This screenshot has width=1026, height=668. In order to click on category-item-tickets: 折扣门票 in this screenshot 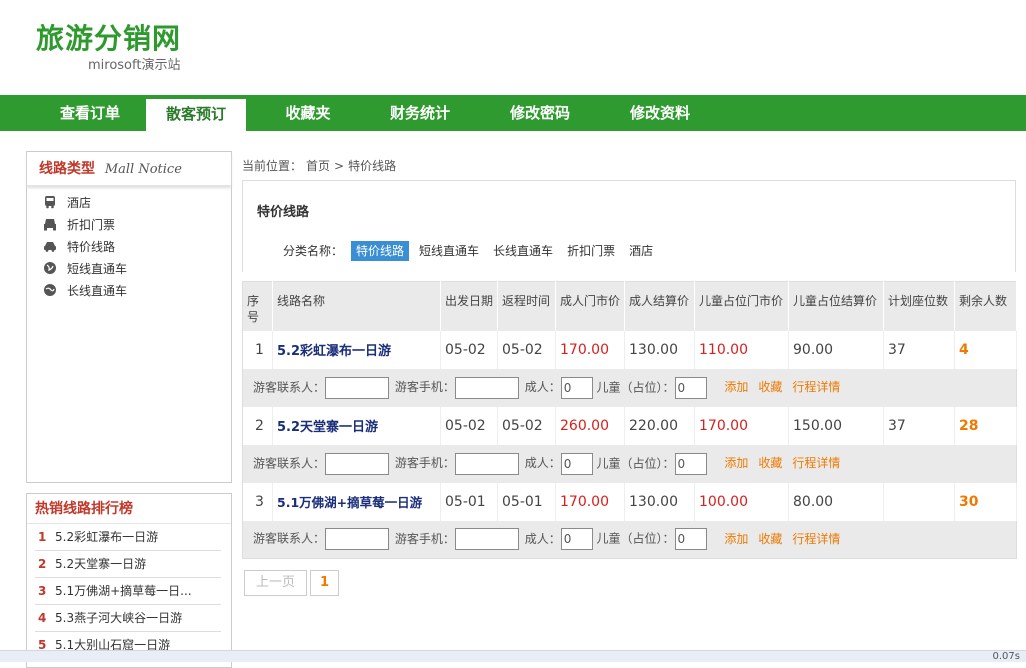, I will do `click(137, 225)`.